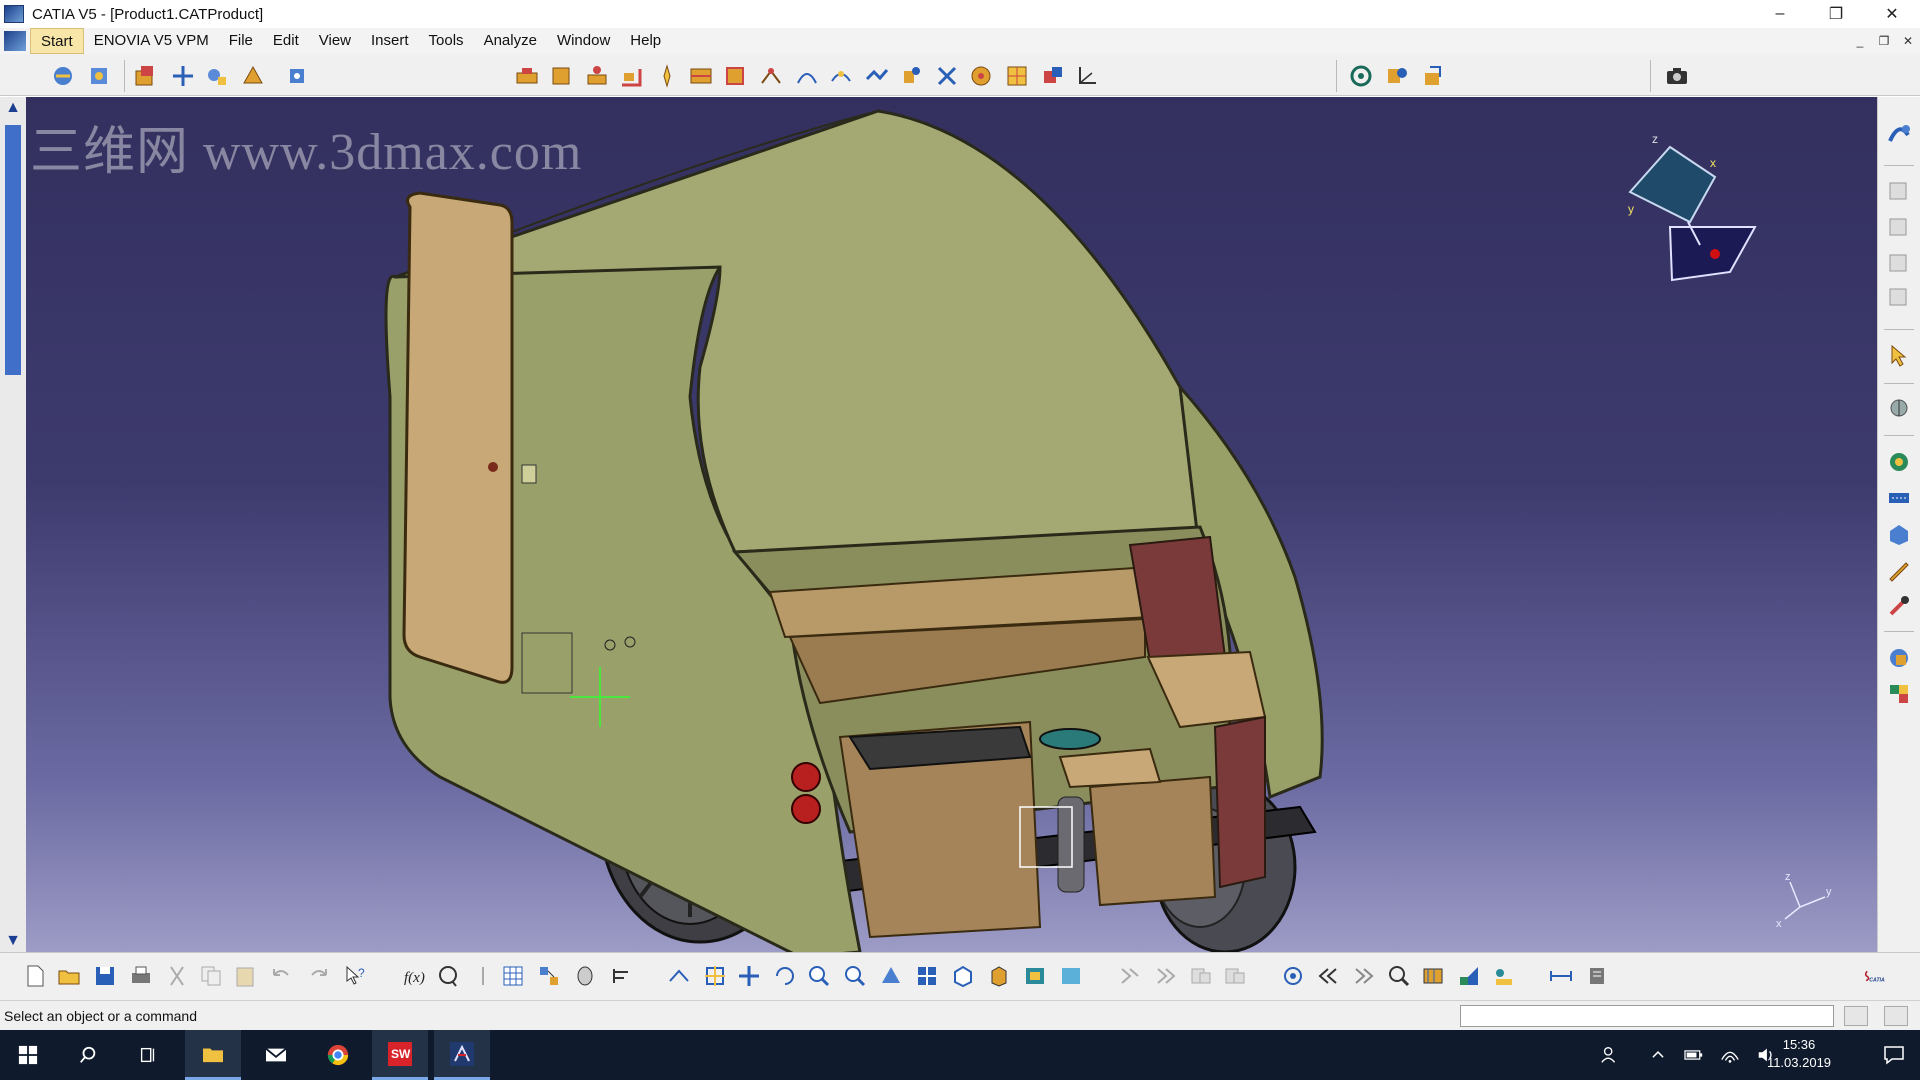 The height and width of the screenshot is (1080, 1920). What do you see at coordinates (1899, 462) in the screenshot?
I see `simulation-icon` at bounding box center [1899, 462].